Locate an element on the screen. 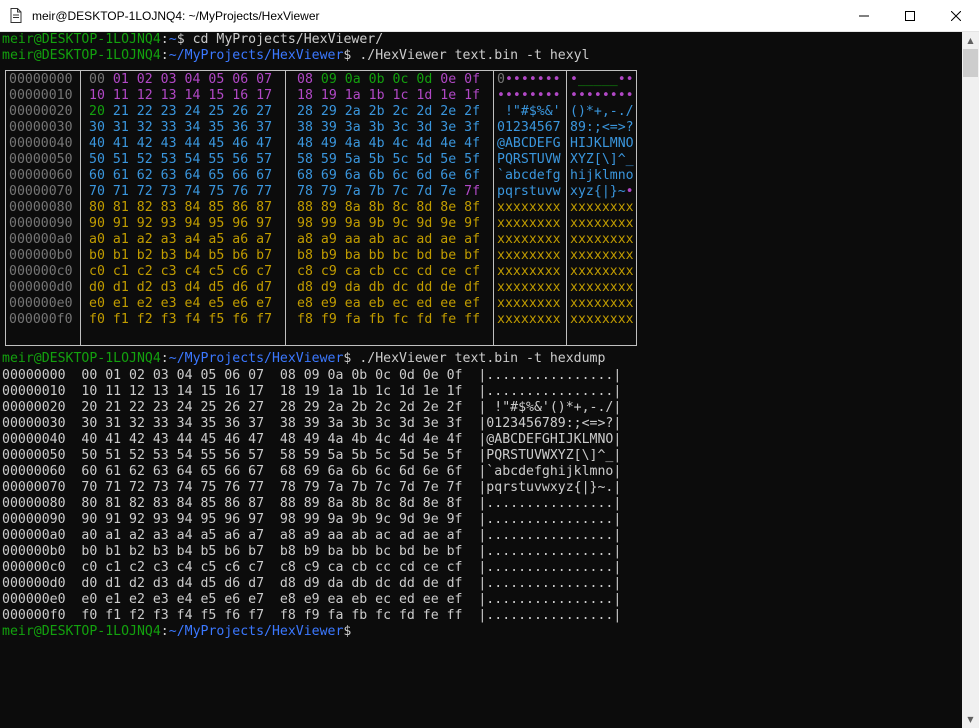  hexyl-byte: 91 is located at coordinates (120, 223).